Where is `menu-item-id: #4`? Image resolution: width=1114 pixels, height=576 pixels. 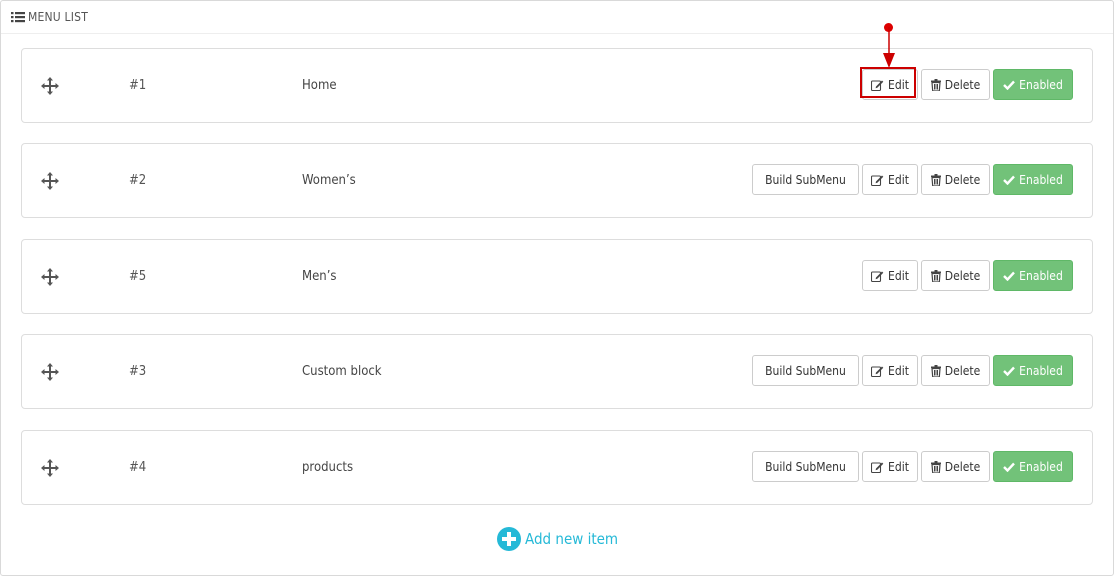 menu-item-id: #4 is located at coordinates (138, 467).